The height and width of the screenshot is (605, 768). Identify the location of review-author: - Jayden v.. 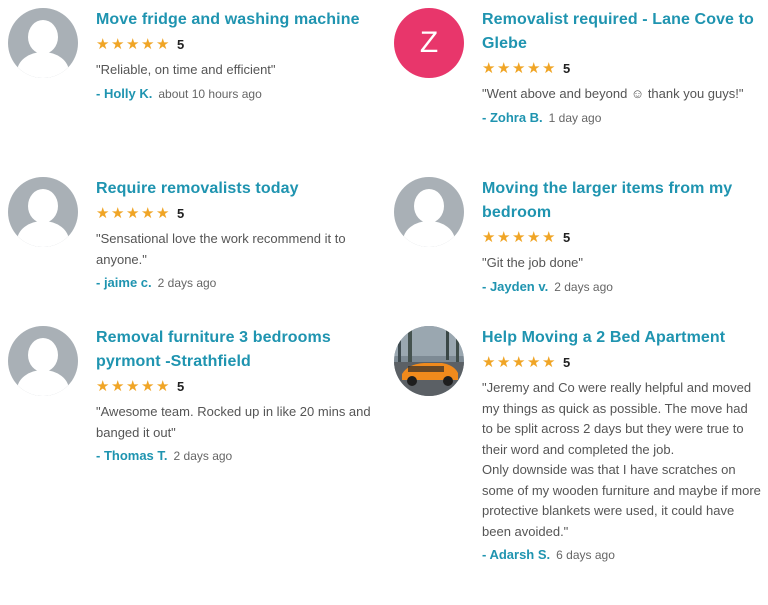
(515, 286).